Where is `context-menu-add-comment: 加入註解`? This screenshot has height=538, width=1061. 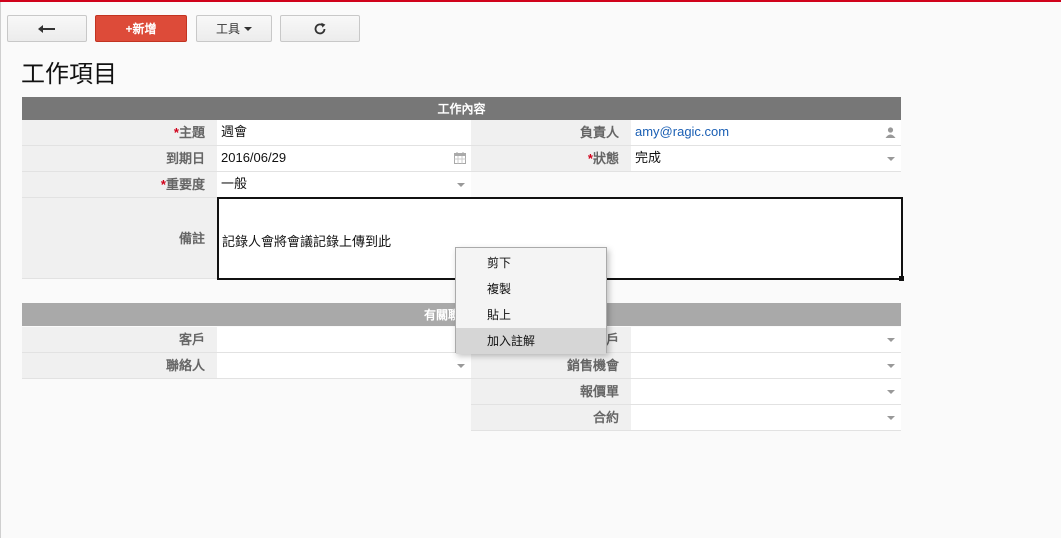 context-menu-add-comment: 加入註解 is located at coordinates (531, 341).